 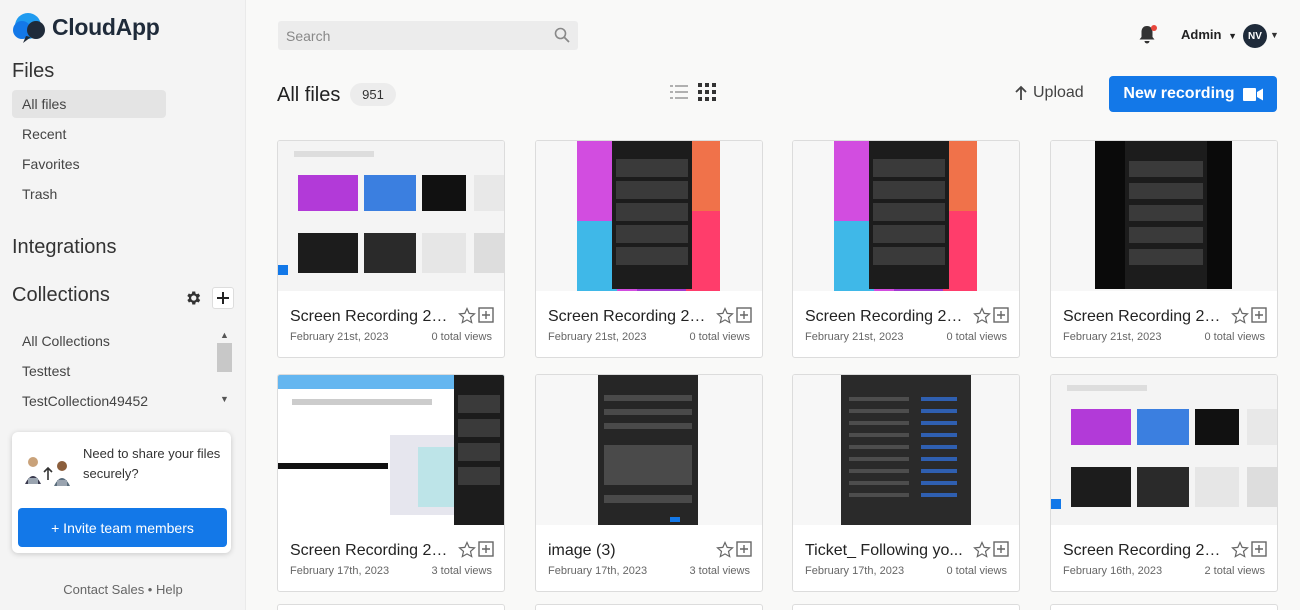 I want to click on sidebar-item-favorites: Favorites, so click(x=89, y=164).